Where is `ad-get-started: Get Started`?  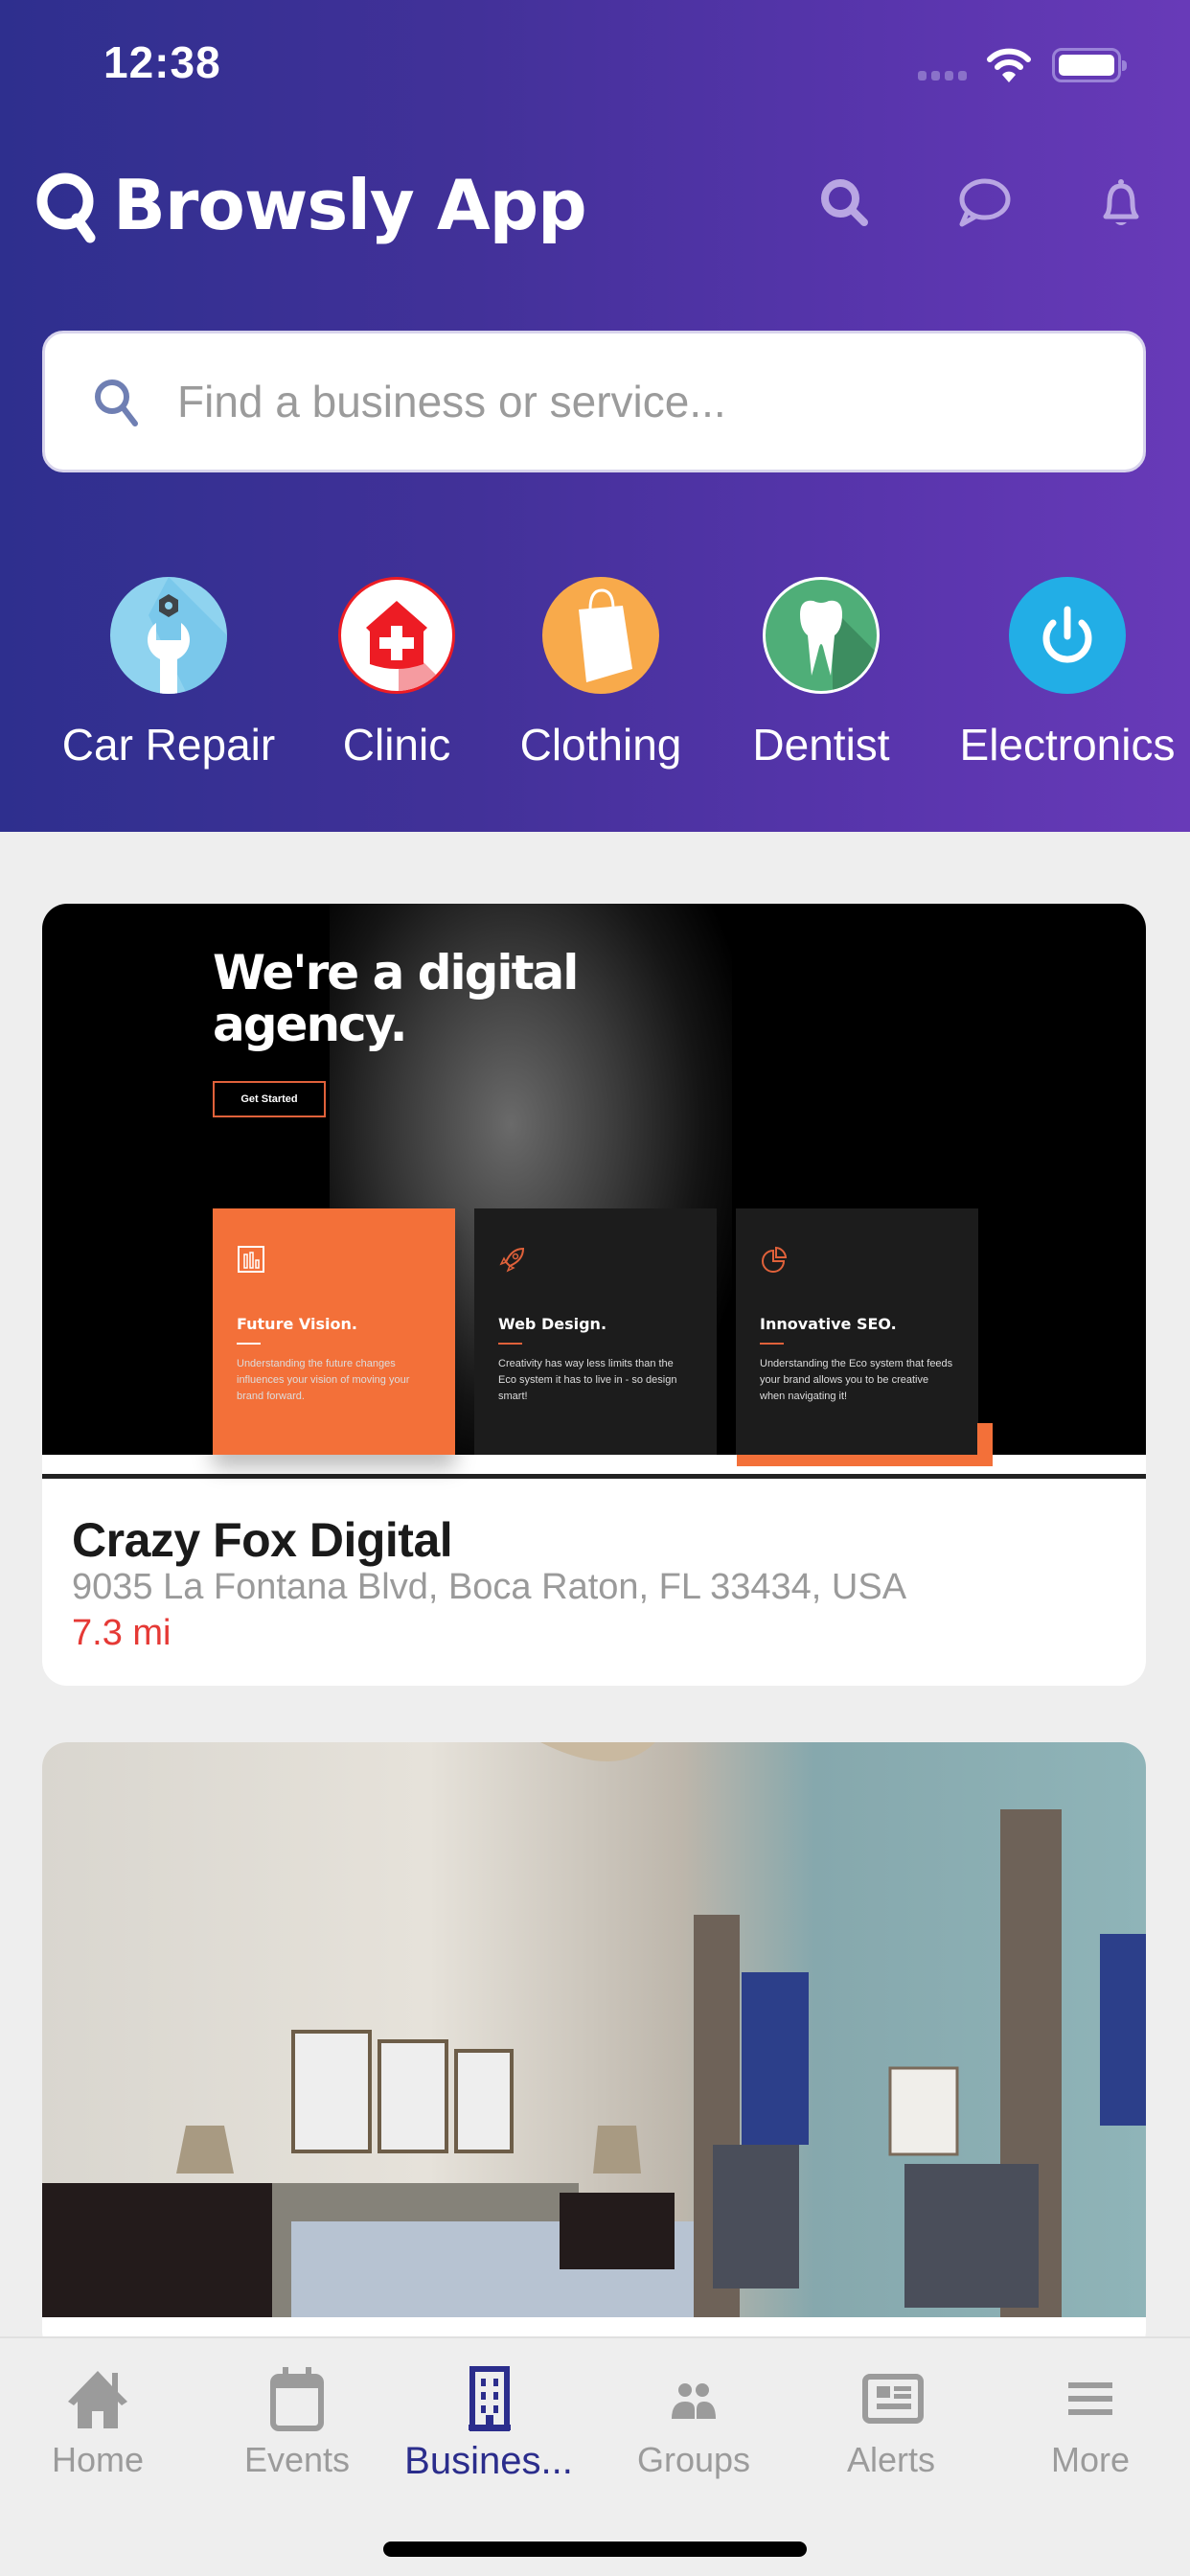
ad-get-started: Get Started is located at coordinates (270, 1099).